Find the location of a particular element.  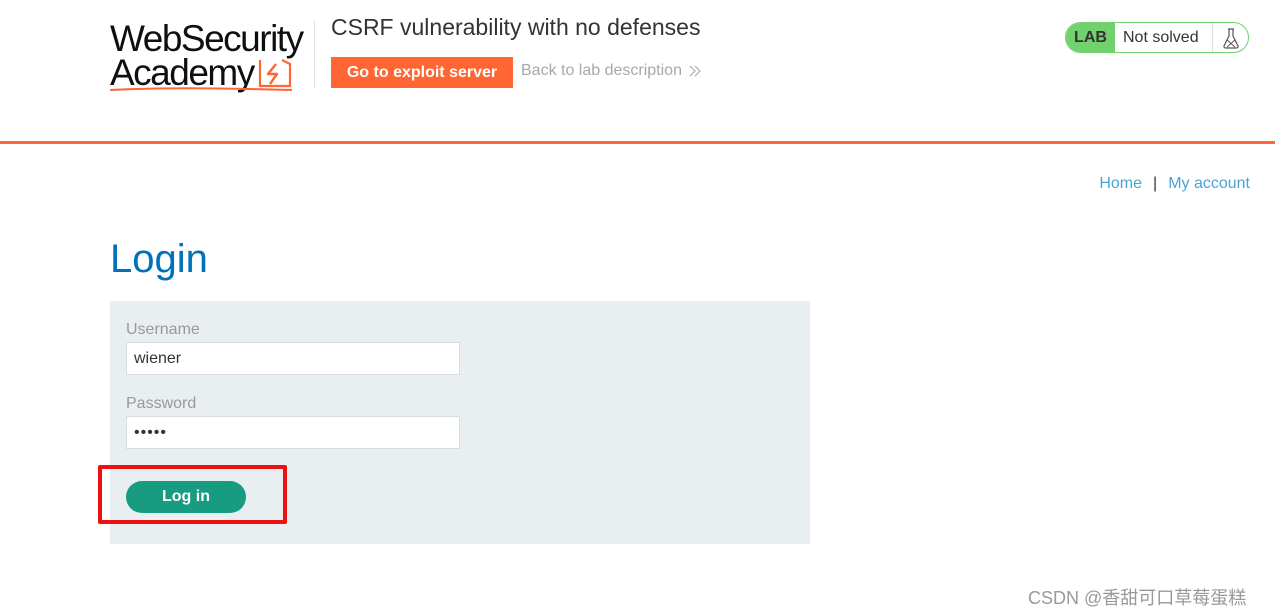

nav-home-link: Home is located at coordinates (1120, 184).